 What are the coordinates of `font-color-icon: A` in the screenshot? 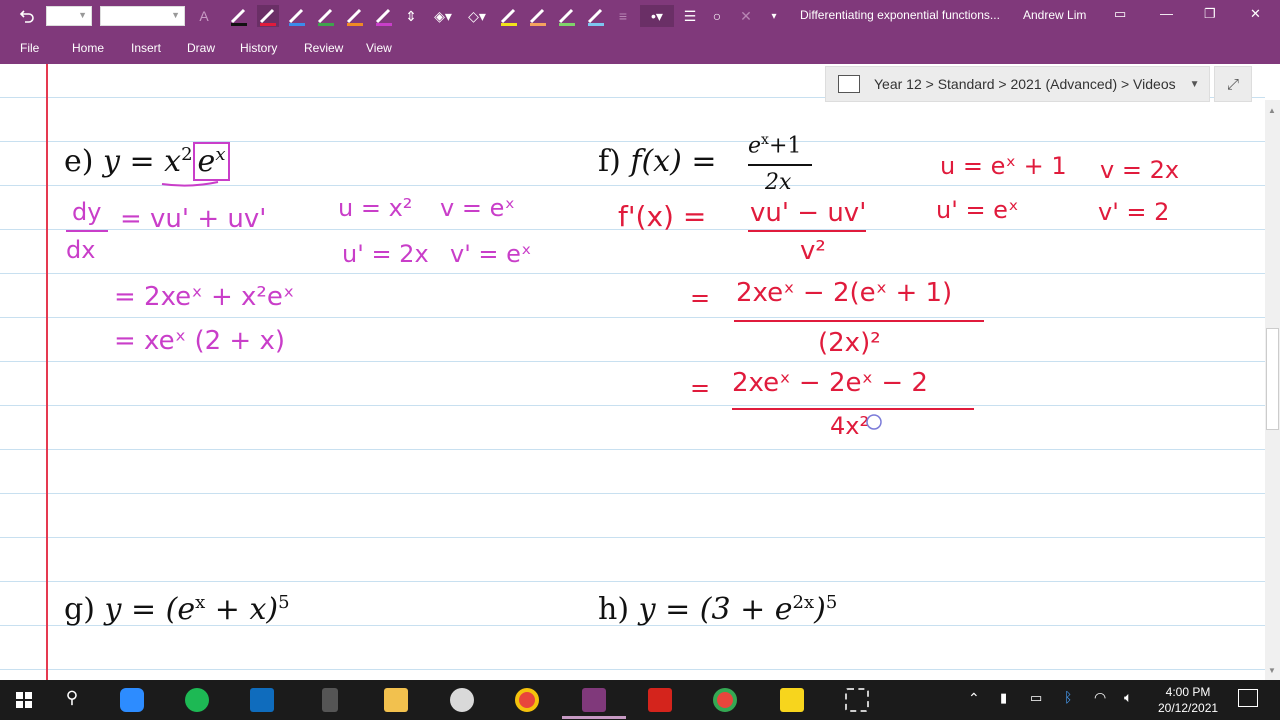 It's located at (204, 16).